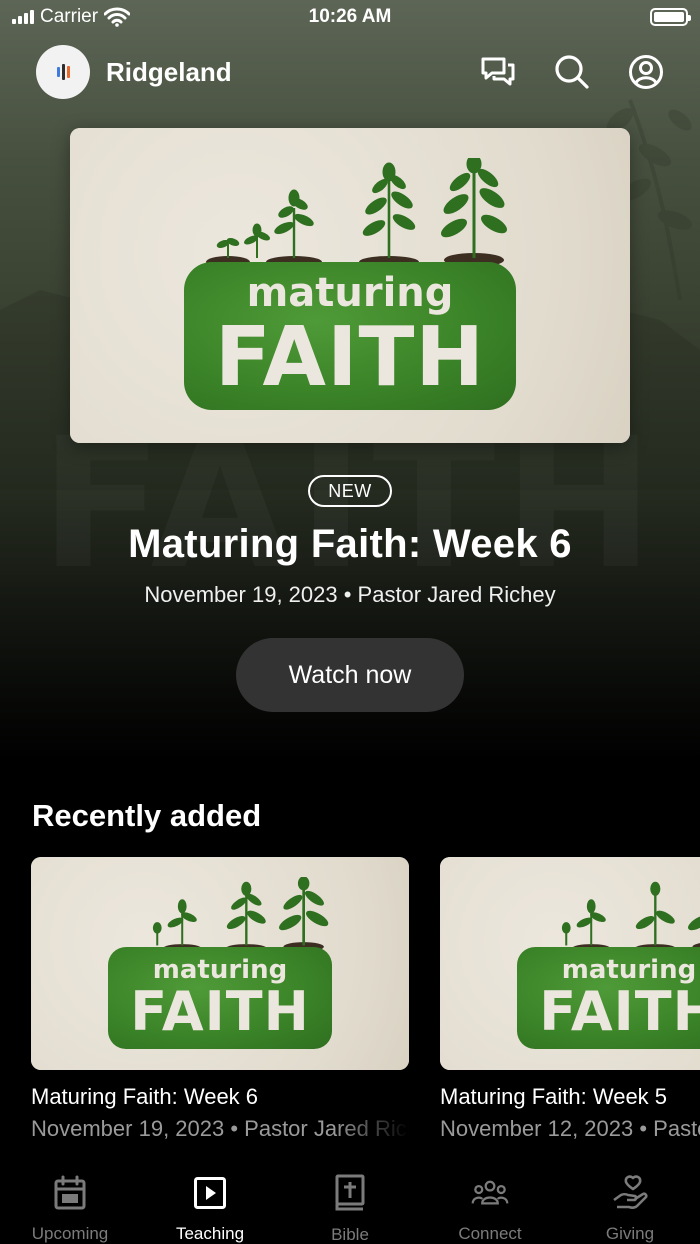 This screenshot has width=700, height=1244. I want to click on church-logo, so click(63, 72).